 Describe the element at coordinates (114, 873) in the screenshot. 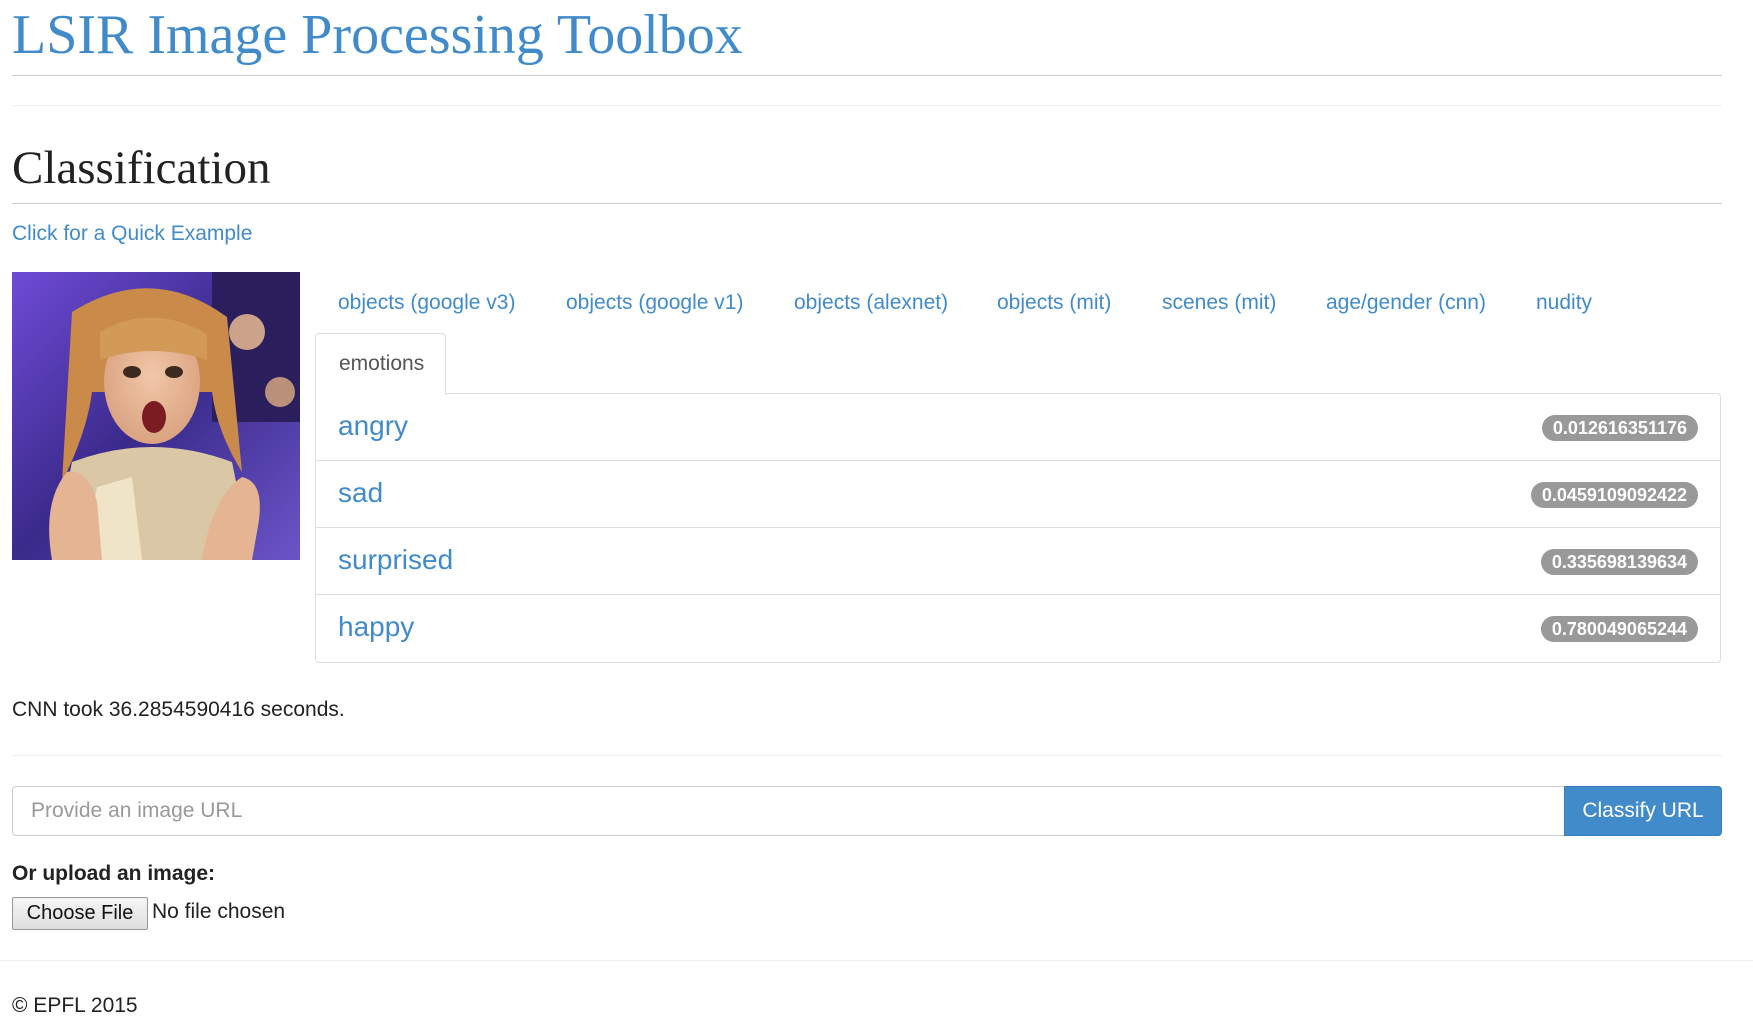

I see `upload-label: Or upload an image:` at that location.